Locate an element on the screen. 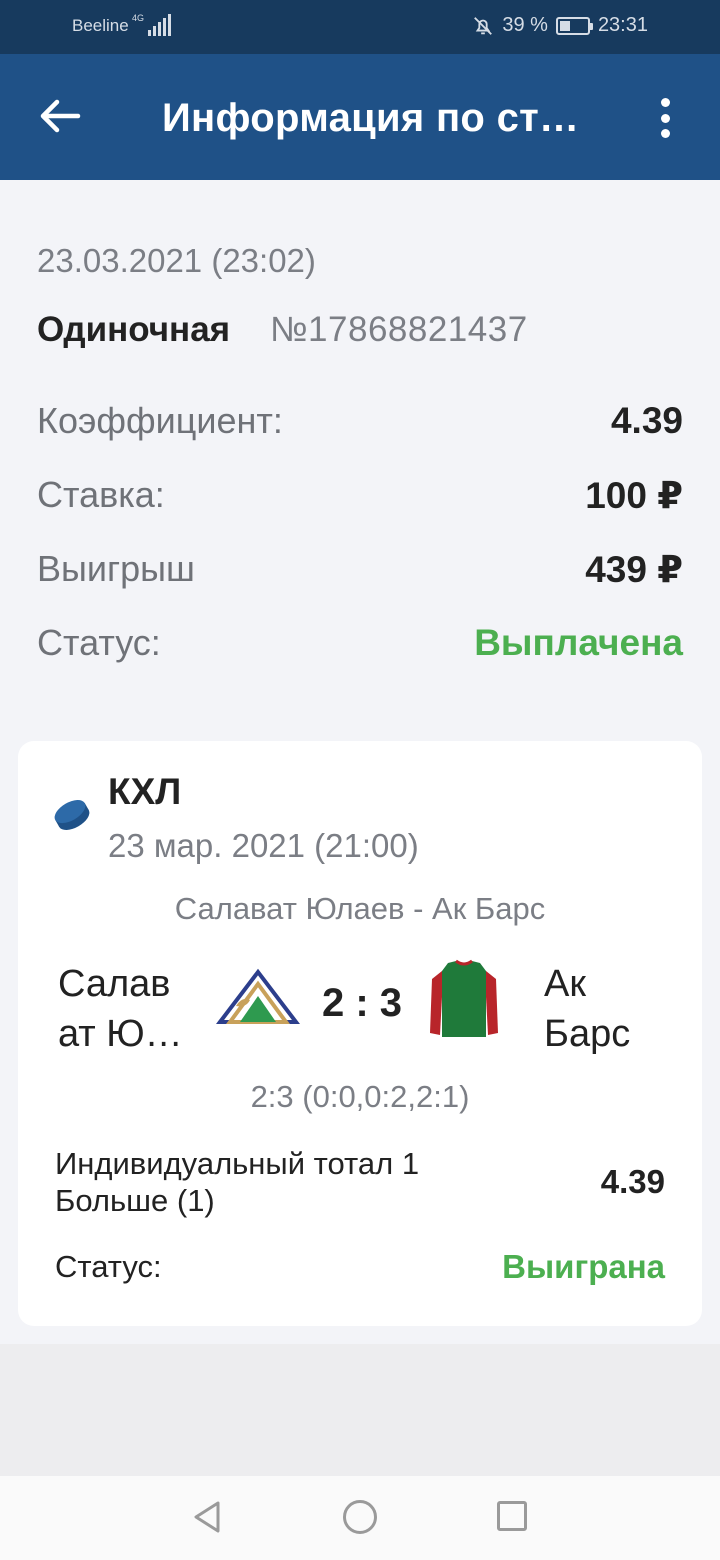 The width and height of the screenshot is (720, 1560). stake-label: Ставка: is located at coordinates (101, 494).